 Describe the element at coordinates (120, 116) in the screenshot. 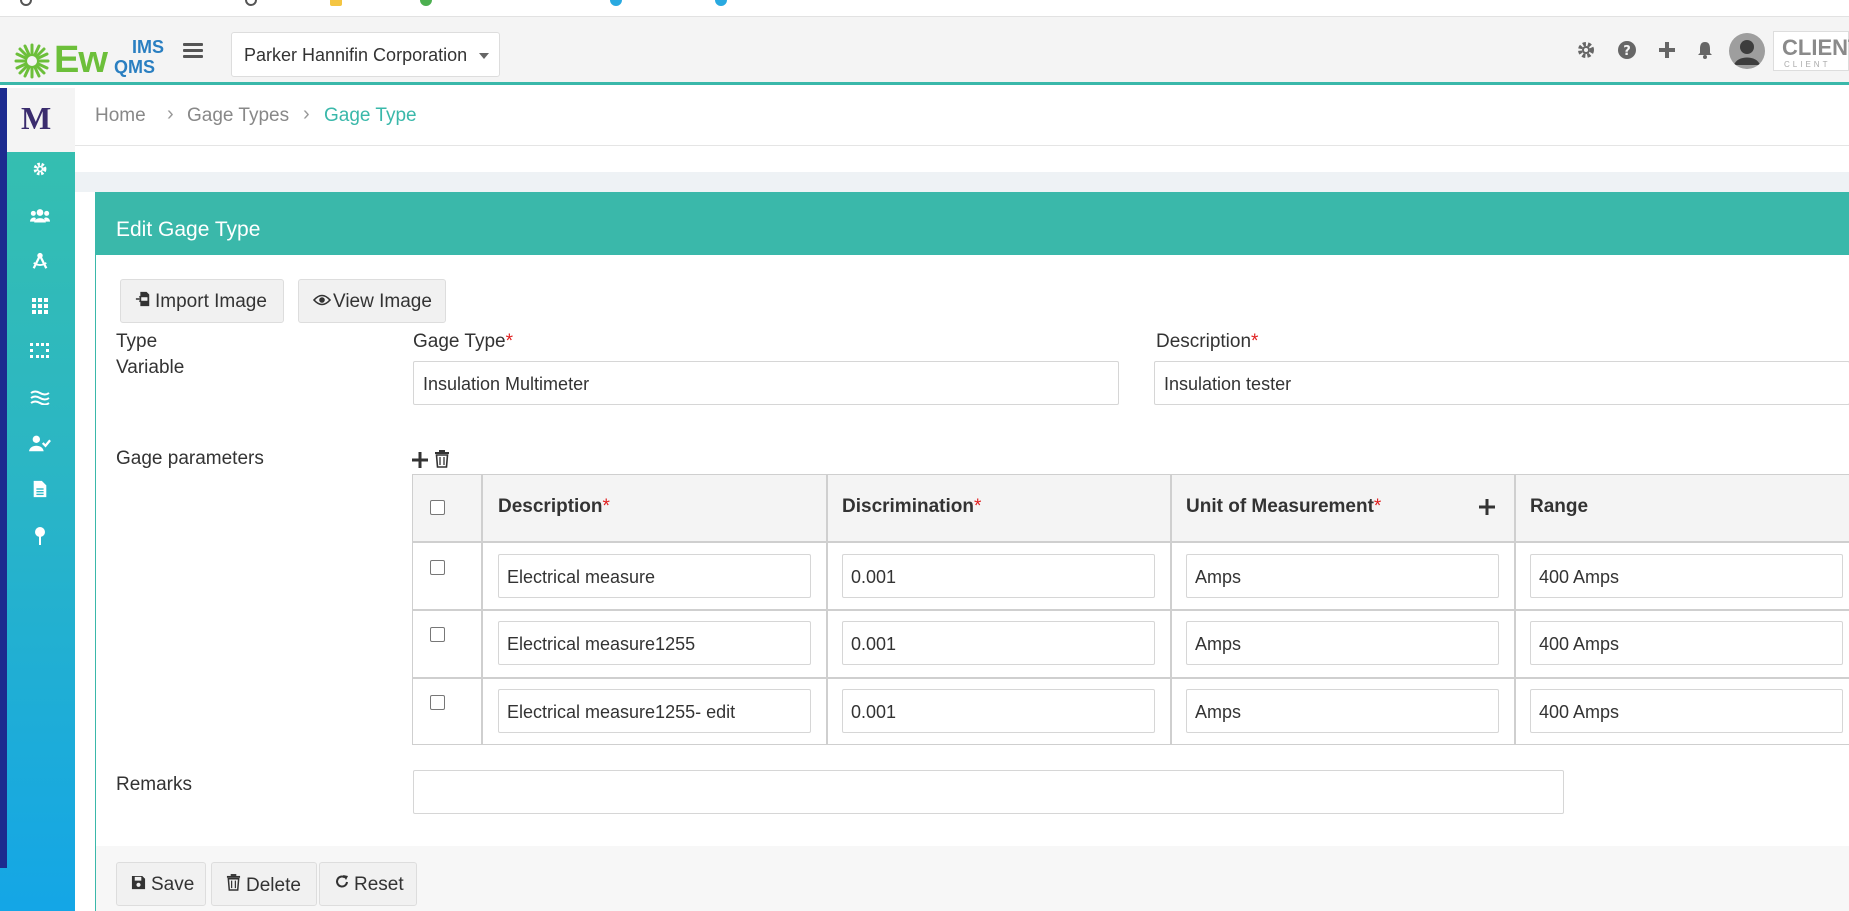

I see `breadcrumb-home: Home` at that location.